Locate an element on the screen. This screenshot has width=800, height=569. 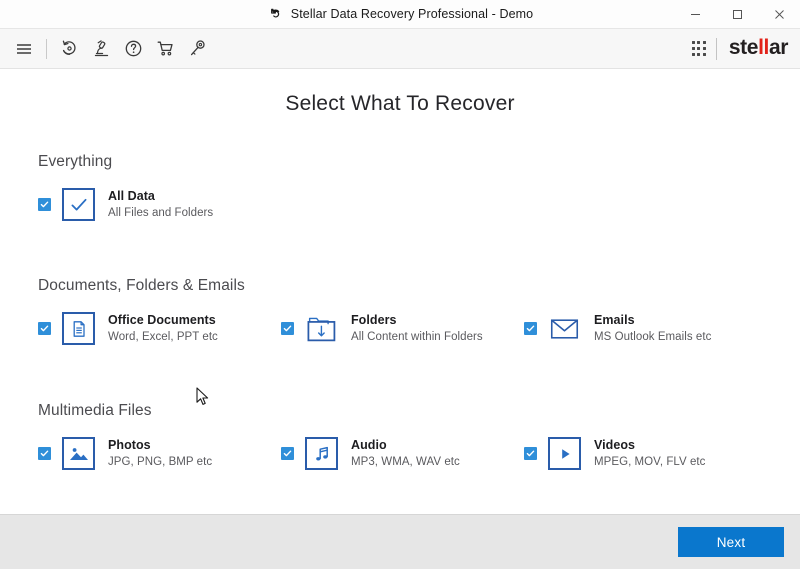
checkbox-audio is located at coordinates (287, 453).